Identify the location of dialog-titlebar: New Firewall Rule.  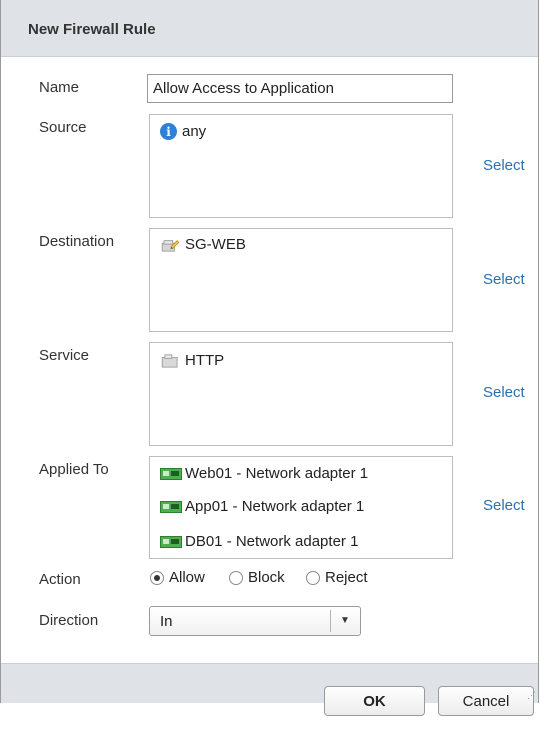
(269, 28).